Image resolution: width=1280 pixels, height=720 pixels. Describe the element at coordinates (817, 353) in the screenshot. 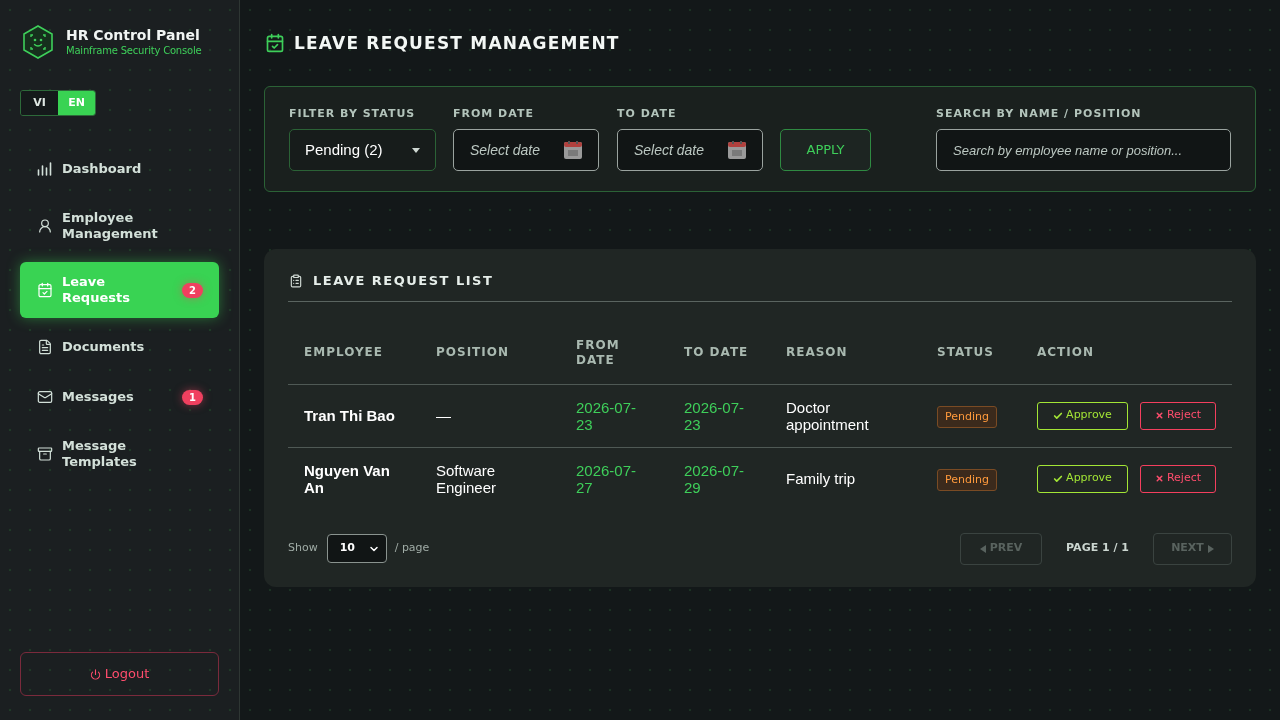

I see `column-header: REASON` at that location.